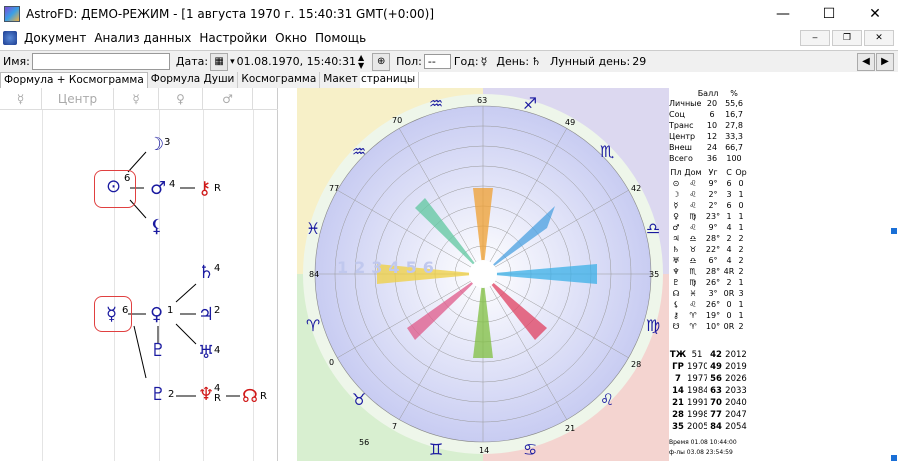  Describe the element at coordinates (729, 293) in the screenshot. I see `planet-cell: 0R` at that location.